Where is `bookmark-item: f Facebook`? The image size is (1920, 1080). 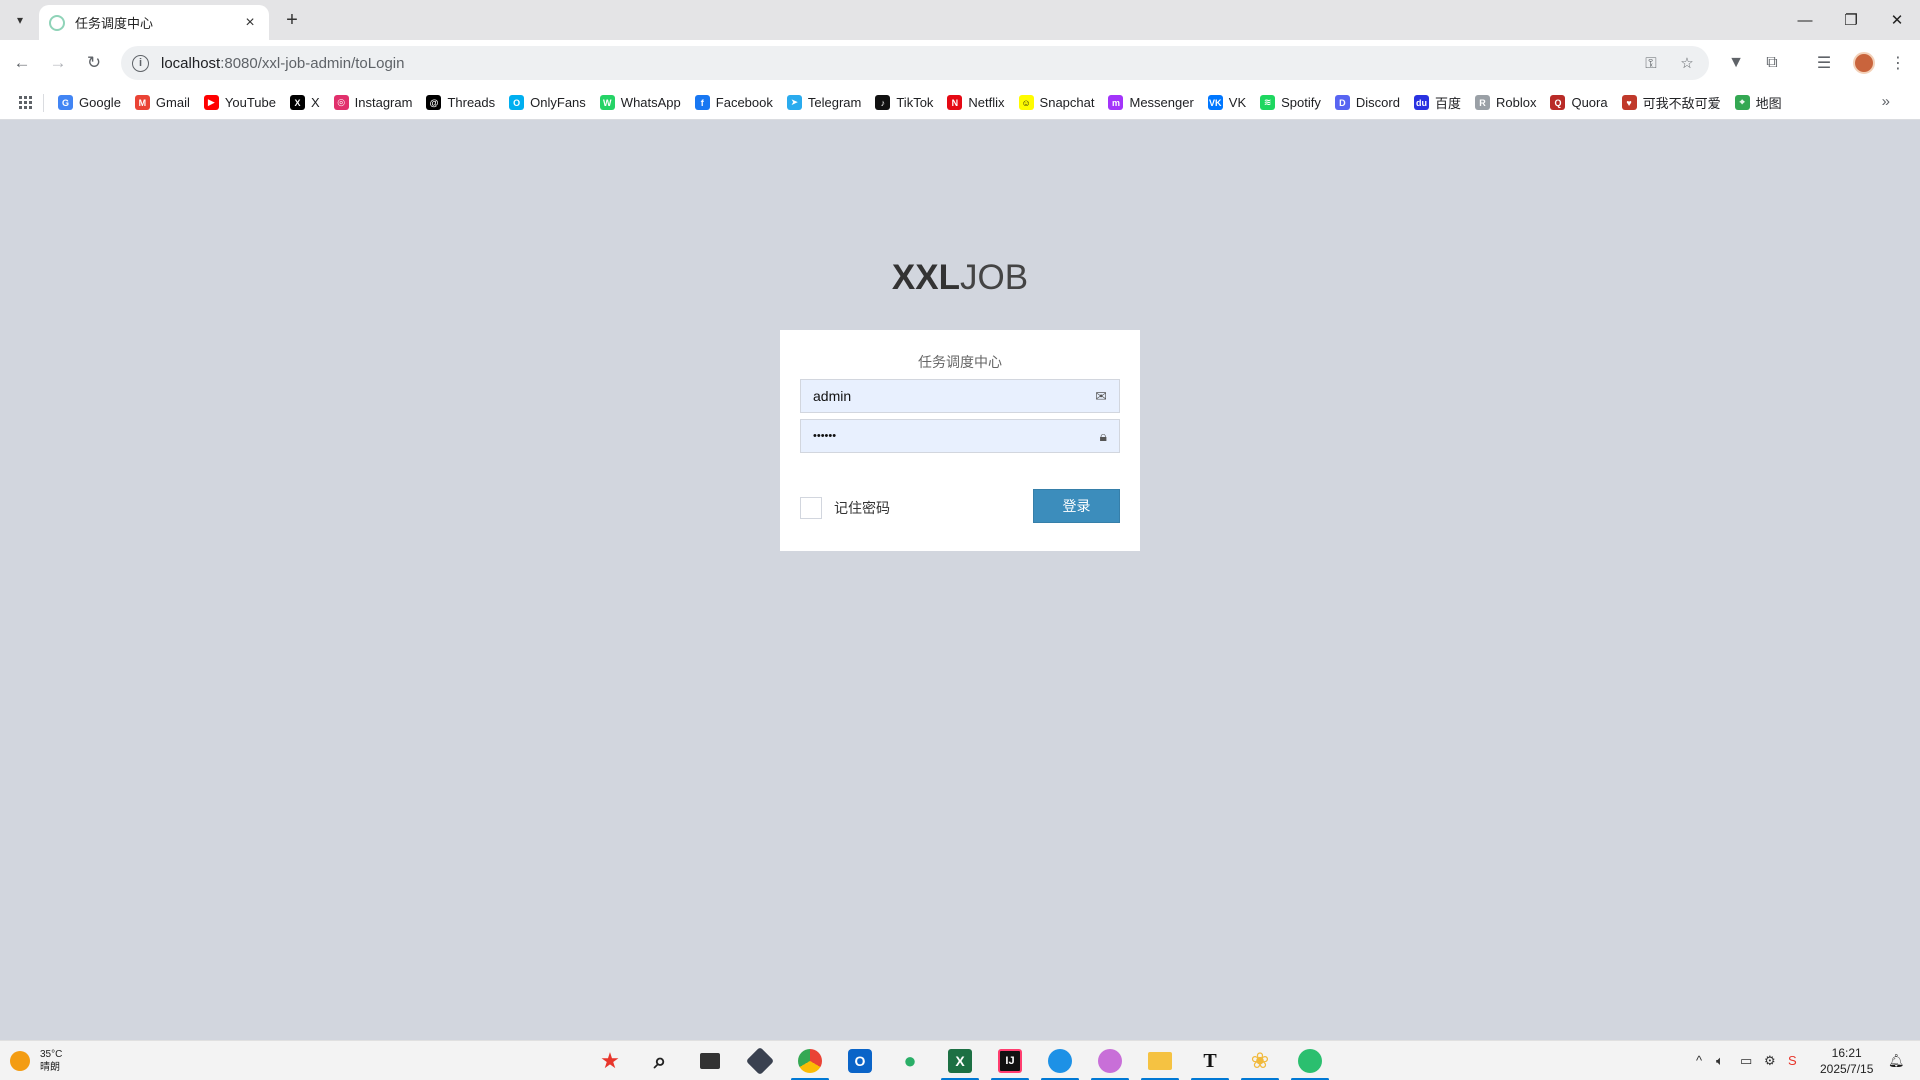 bookmark-item: f Facebook is located at coordinates (733, 102).